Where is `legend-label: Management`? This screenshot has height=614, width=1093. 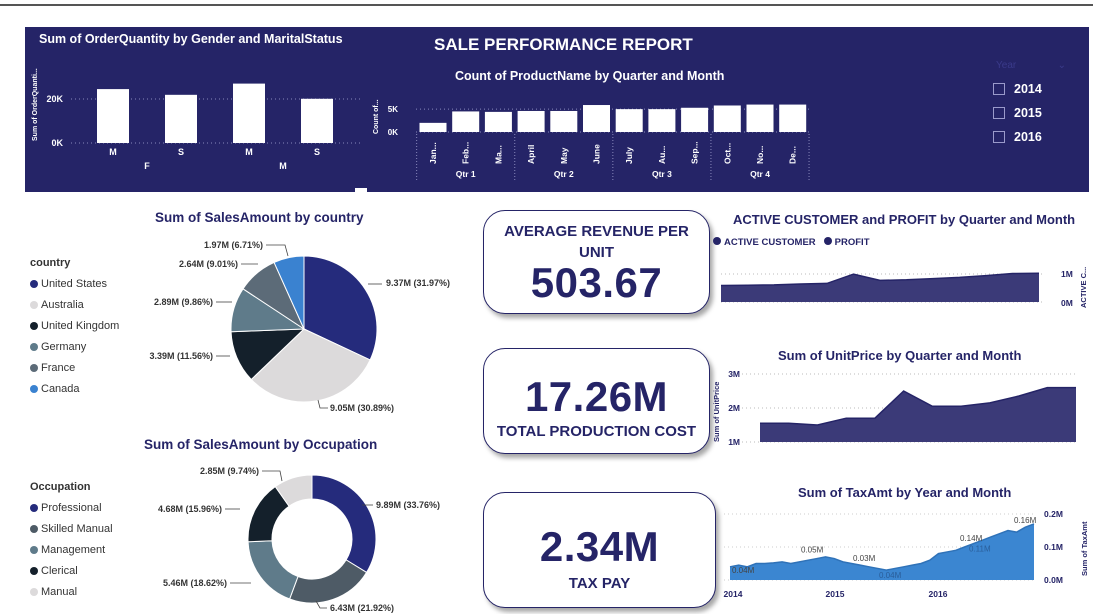
legend-label: Management is located at coordinates (73, 549).